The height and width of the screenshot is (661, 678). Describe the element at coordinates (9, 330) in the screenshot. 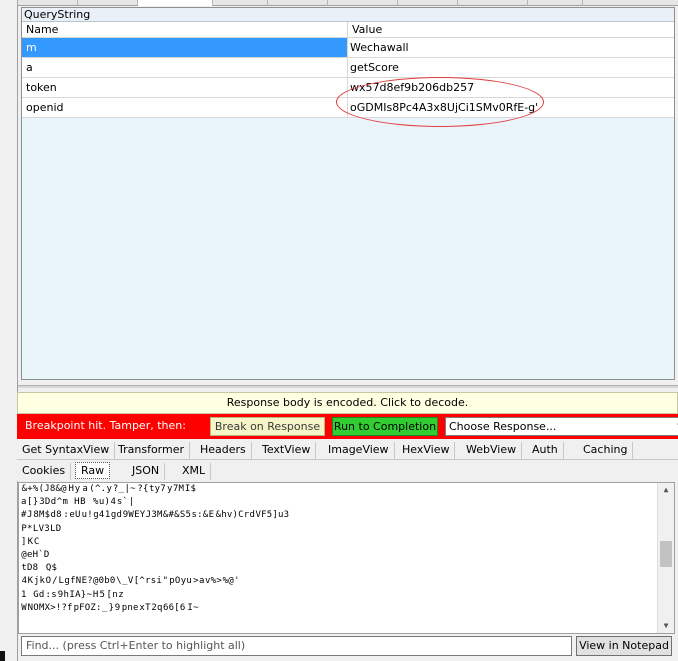

I see `left-panel-edge` at that location.